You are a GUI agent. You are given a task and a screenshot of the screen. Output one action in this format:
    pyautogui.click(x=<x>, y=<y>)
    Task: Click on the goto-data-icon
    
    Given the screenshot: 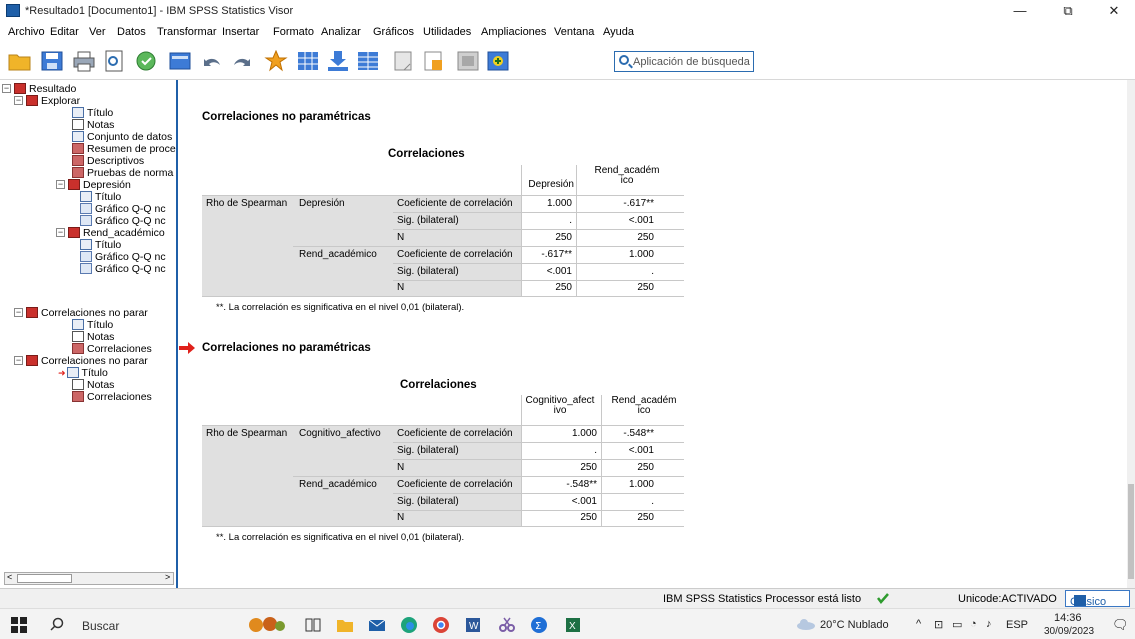 What is the action you would take?
    pyautogui.click(x=180, y=61)
    